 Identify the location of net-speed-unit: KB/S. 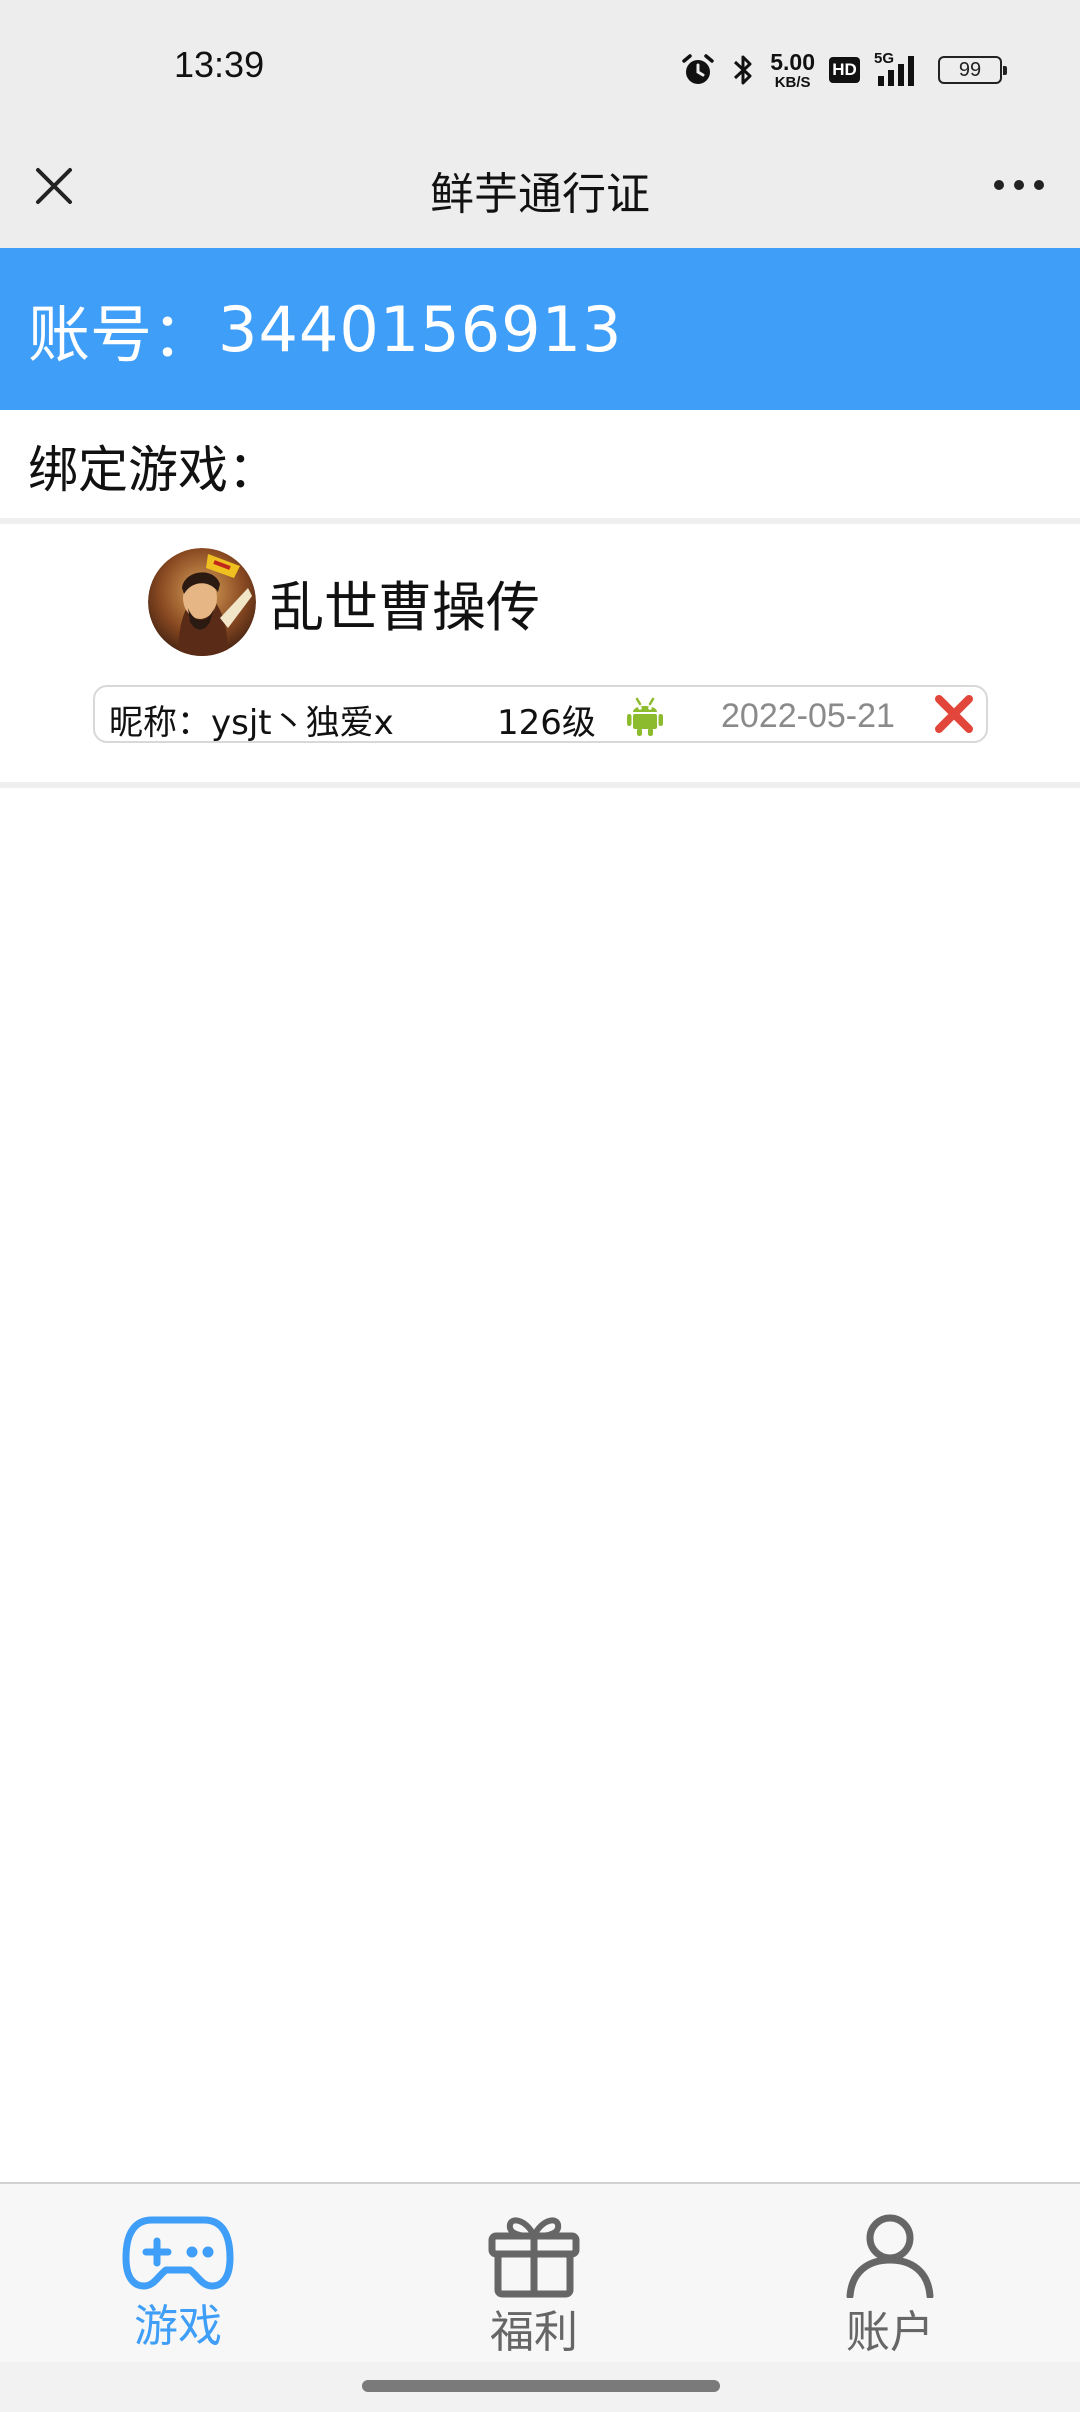
(792, 82).